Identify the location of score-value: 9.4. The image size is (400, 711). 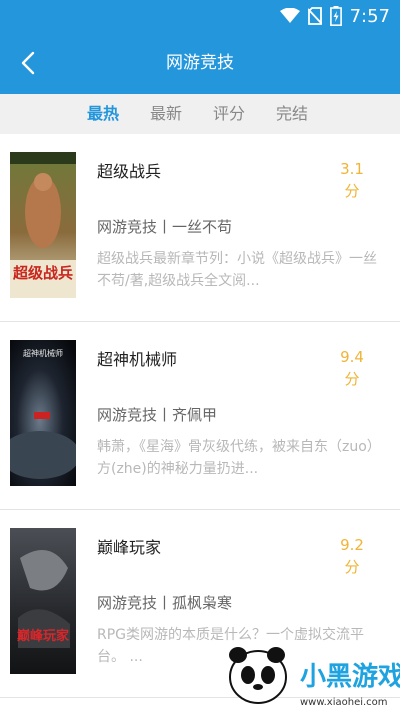
(352, 357).